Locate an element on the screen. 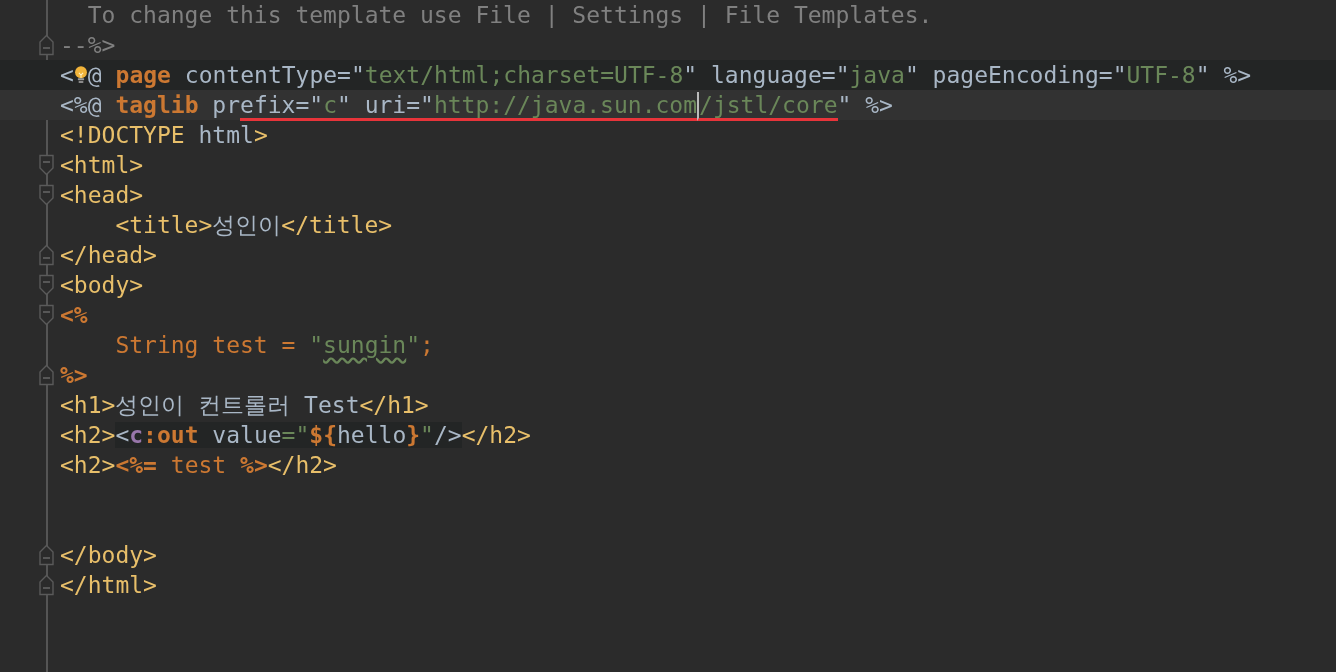 The height and width of the screenshot is (672, 1336). code-line: %> is located at coordinates (74, 375).